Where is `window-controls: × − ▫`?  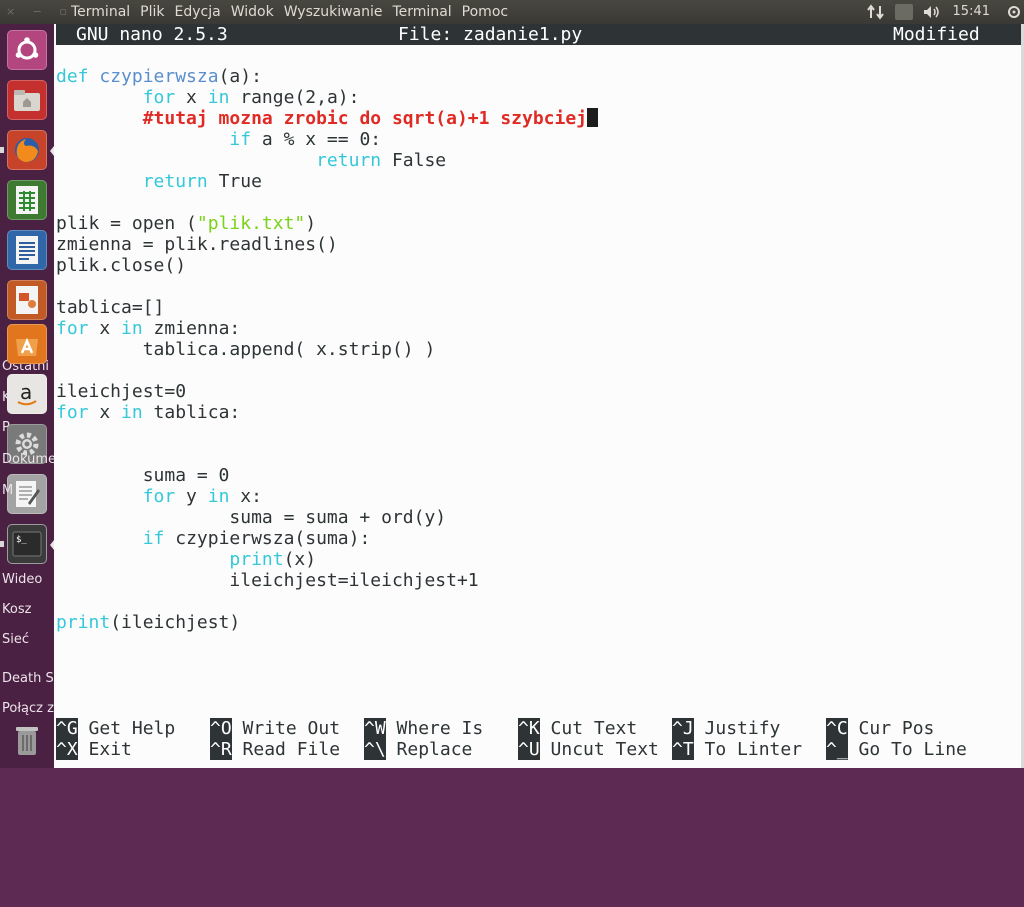
window-controls: × − ▫ is located at coordinates (40, 12).